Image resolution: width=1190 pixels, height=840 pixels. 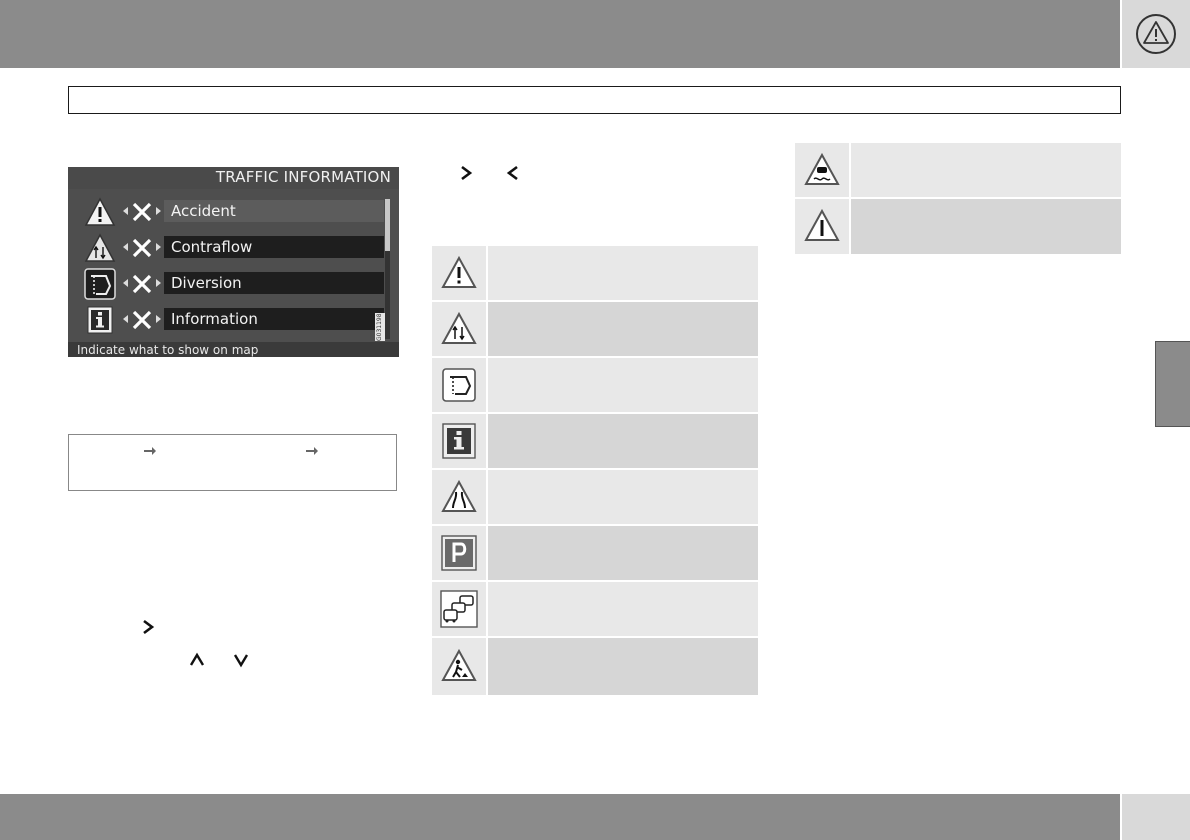 I want to click on footer-bar, so click(x=560, y=817).